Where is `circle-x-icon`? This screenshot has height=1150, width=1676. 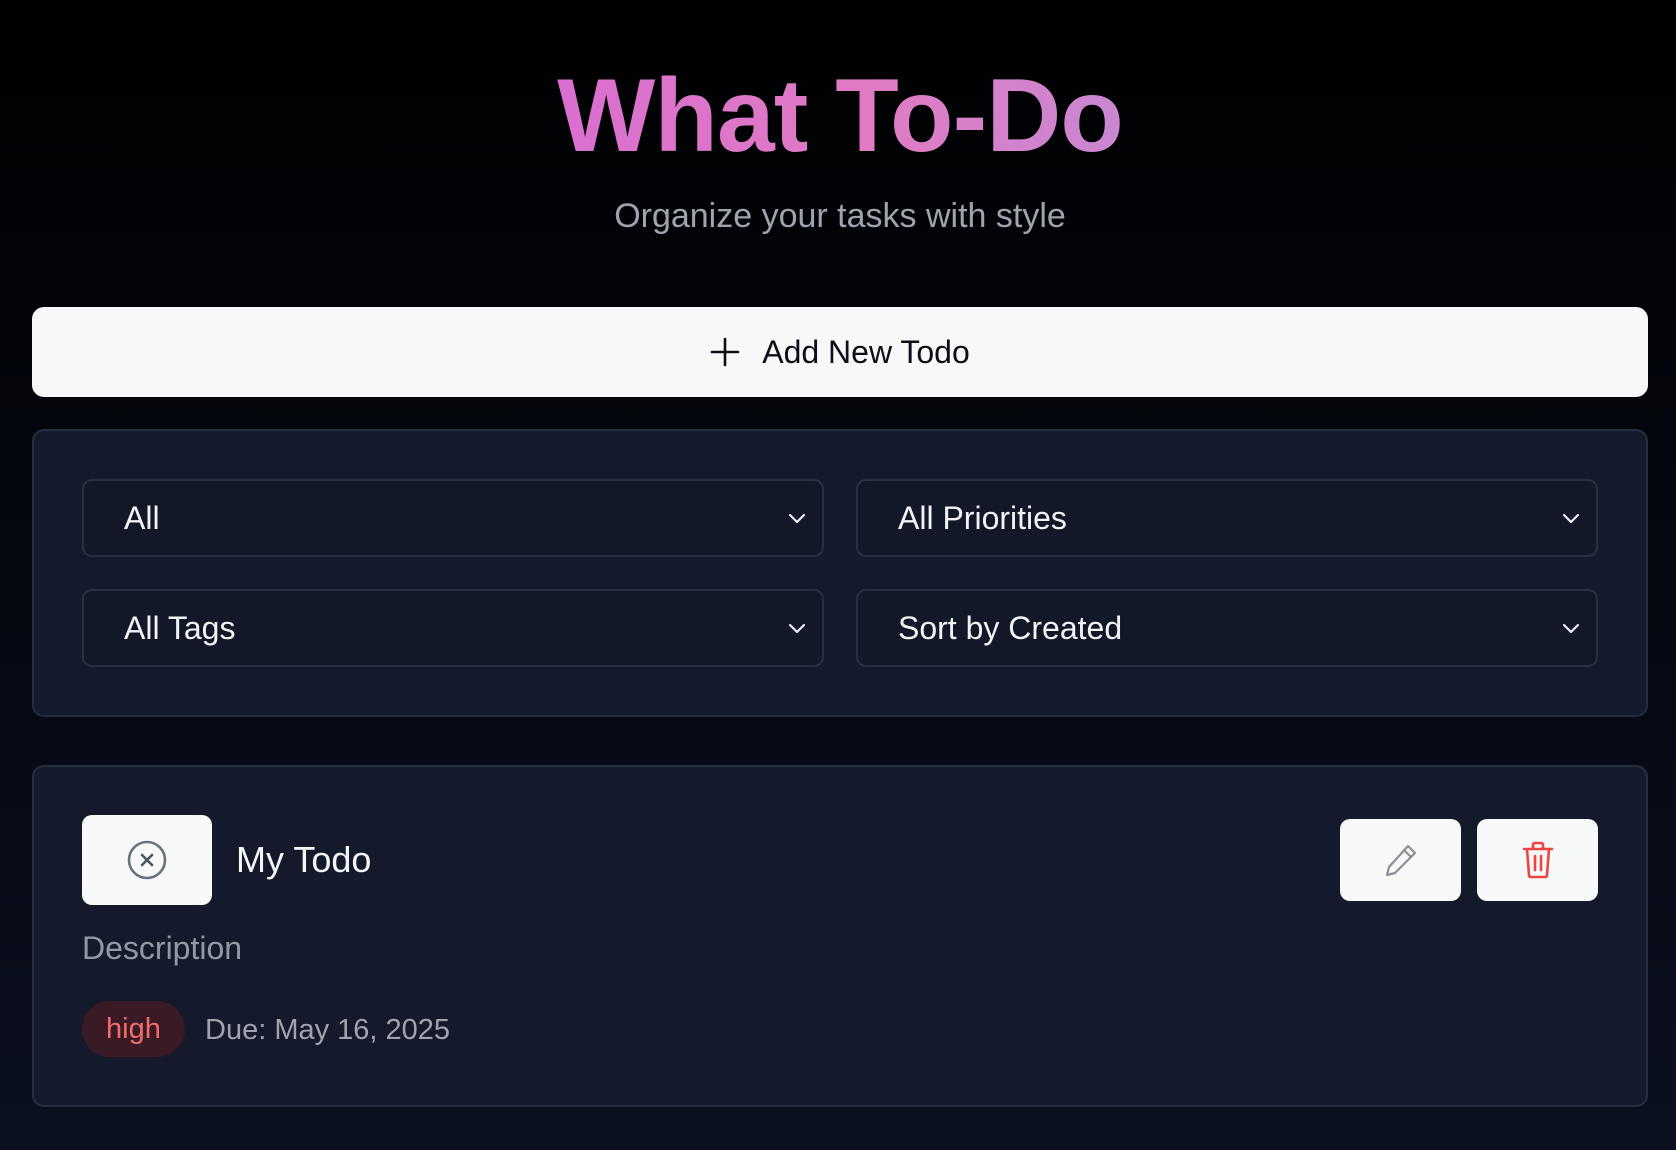
circle-x-icon is located at coordinates (147, 860).